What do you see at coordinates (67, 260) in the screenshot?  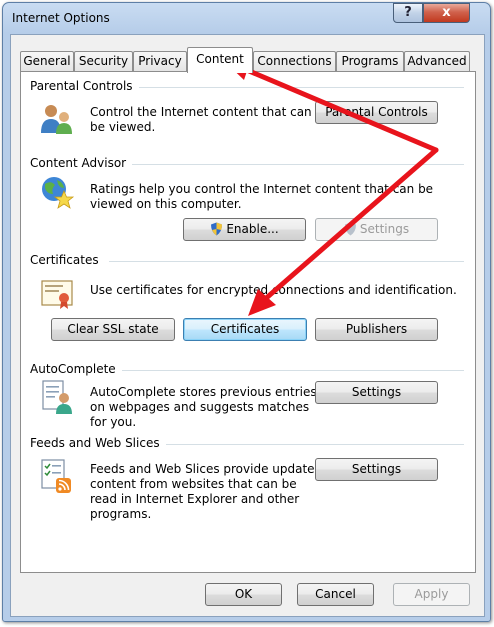 I see `certificates-heading: Certificates` at bounding box center [67, 260].